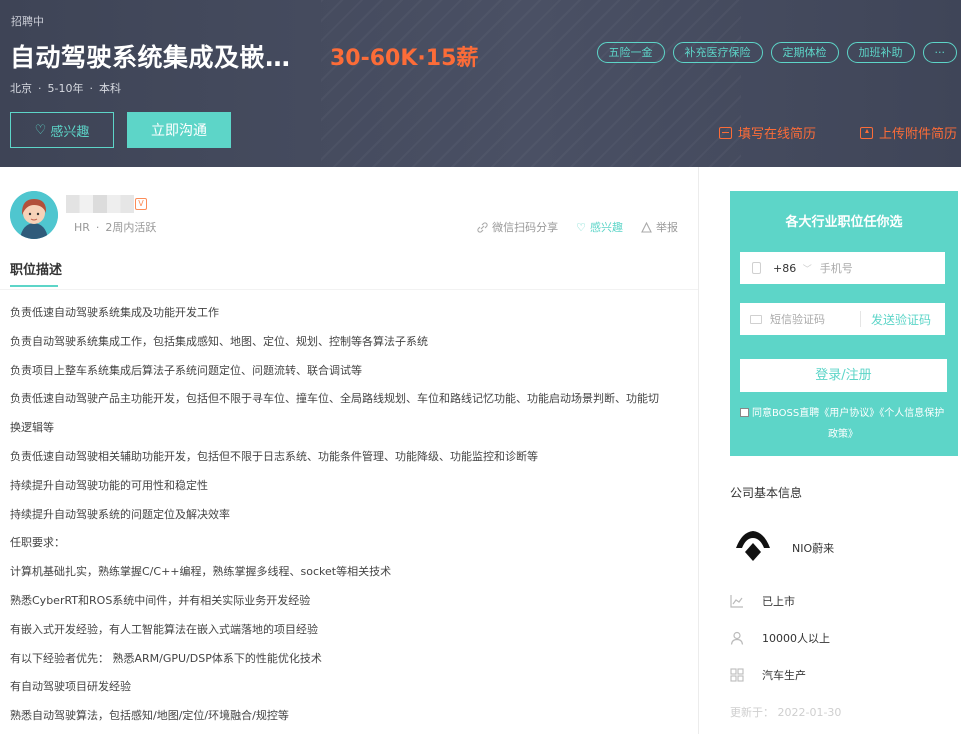  What do you see at coordinates (70, 132) in the screenshot?
I see `interest-button-label: 感兴趣` at bounding box center [70, 132].